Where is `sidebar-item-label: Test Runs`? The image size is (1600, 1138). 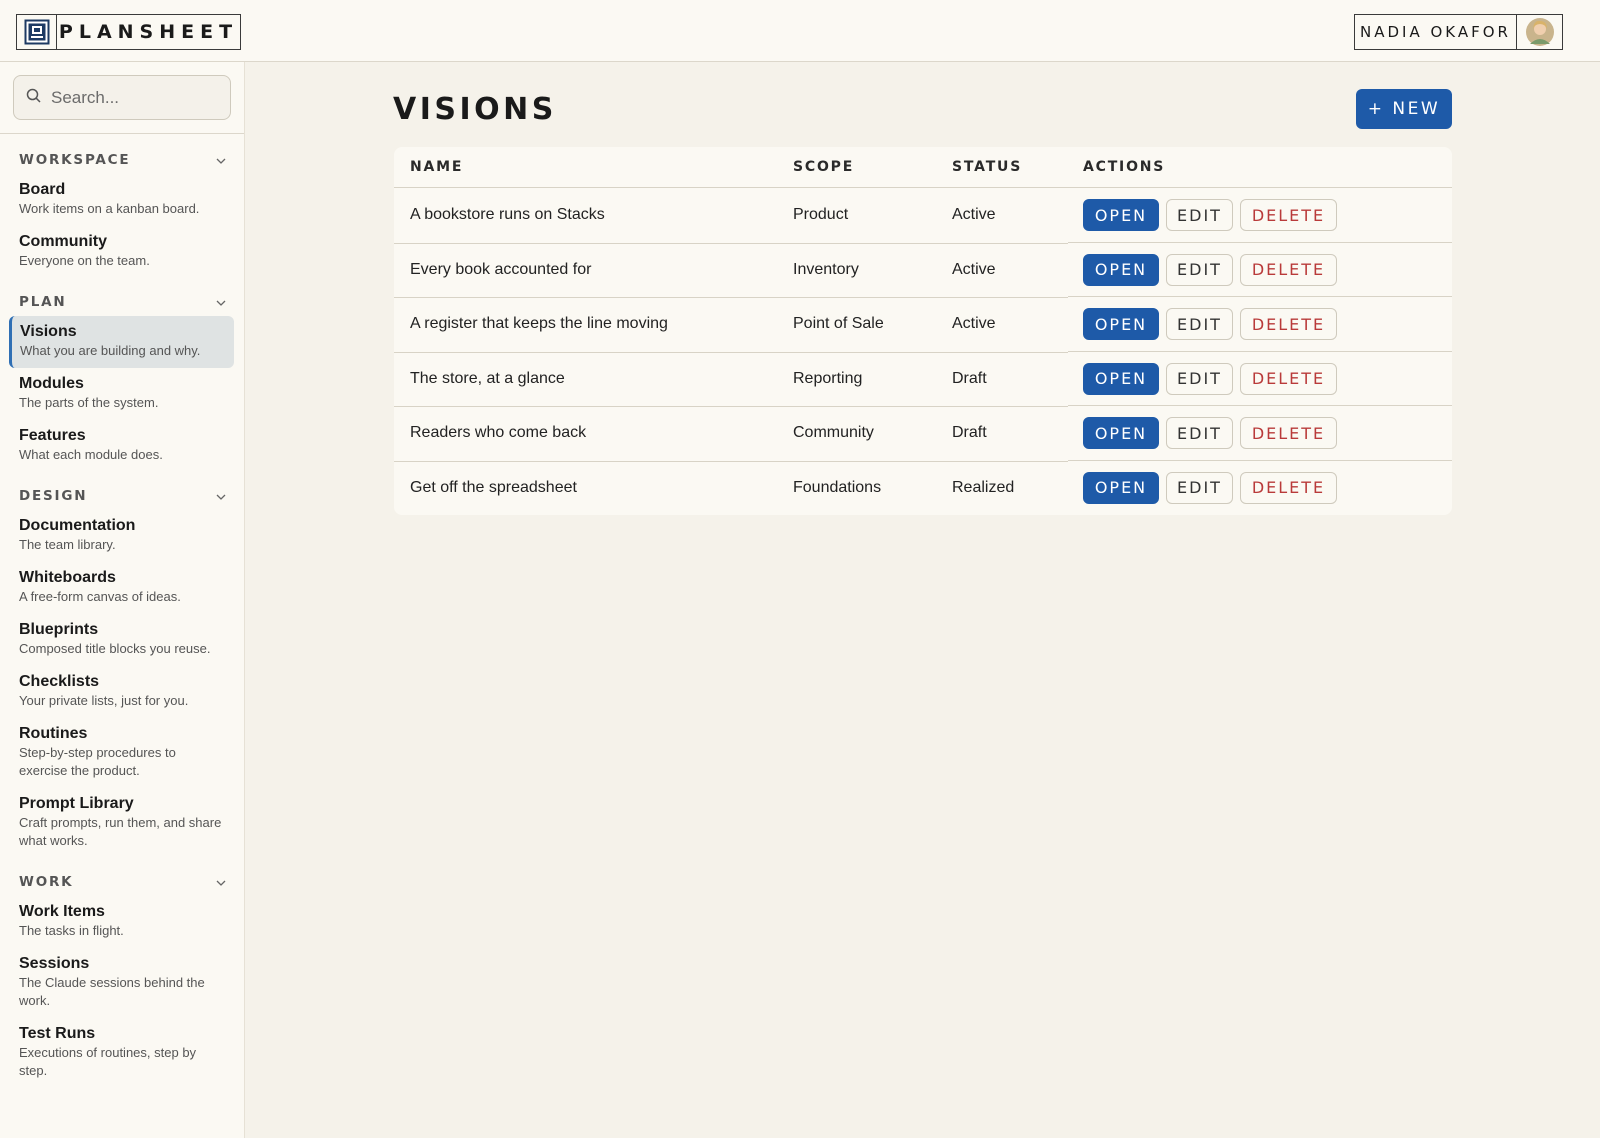
sidebar-item-label: Test Runs is located at coordinates (57, 1033).